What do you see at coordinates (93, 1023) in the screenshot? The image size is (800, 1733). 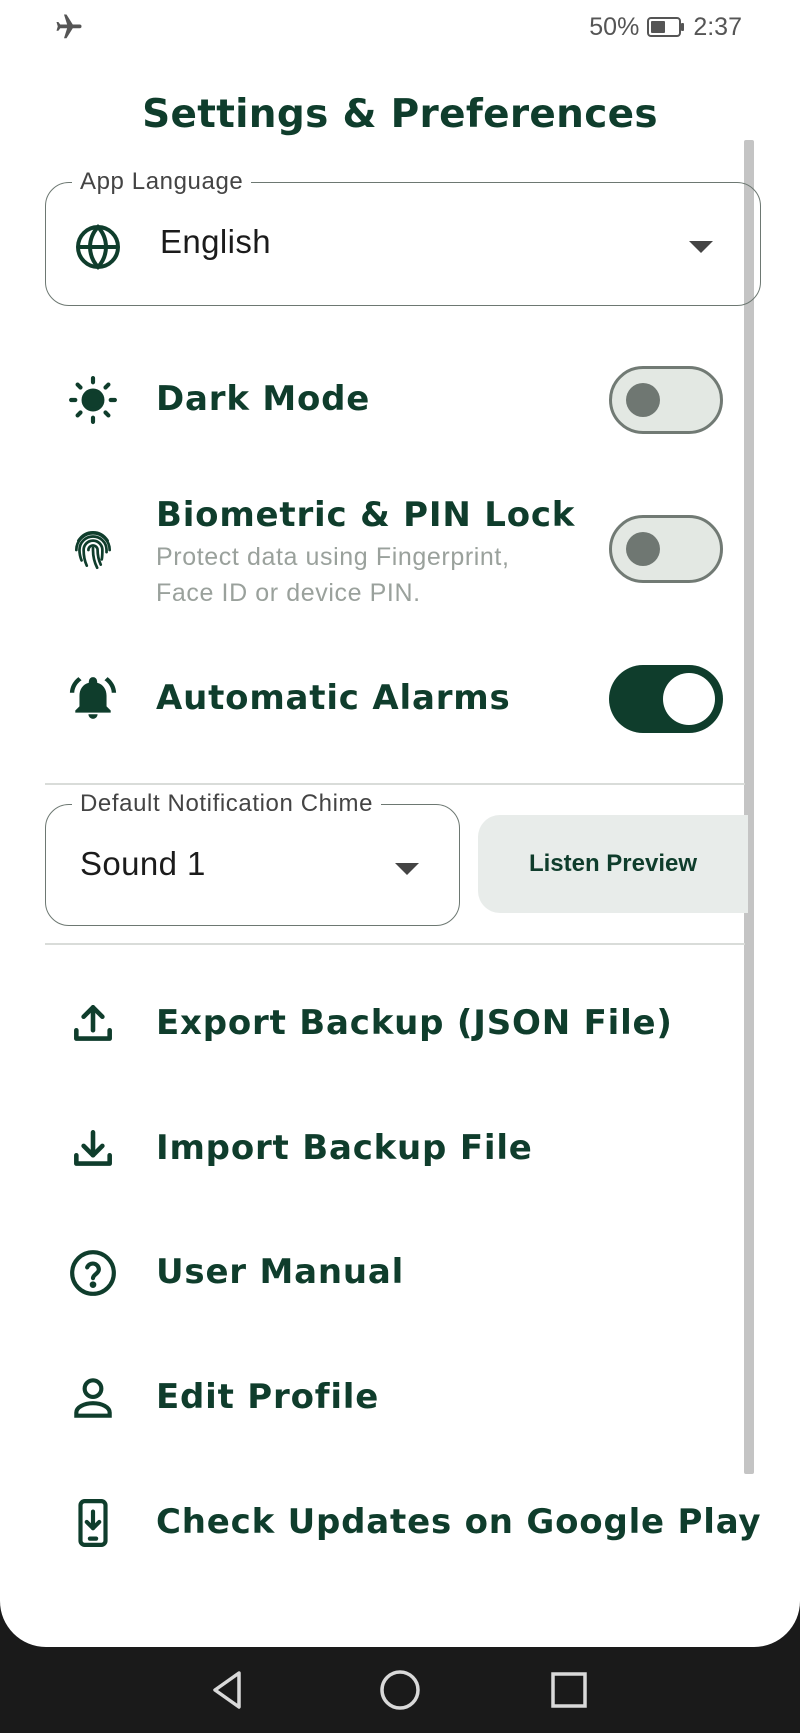 I see `upload-icon` at bounding box center [93, 1023].